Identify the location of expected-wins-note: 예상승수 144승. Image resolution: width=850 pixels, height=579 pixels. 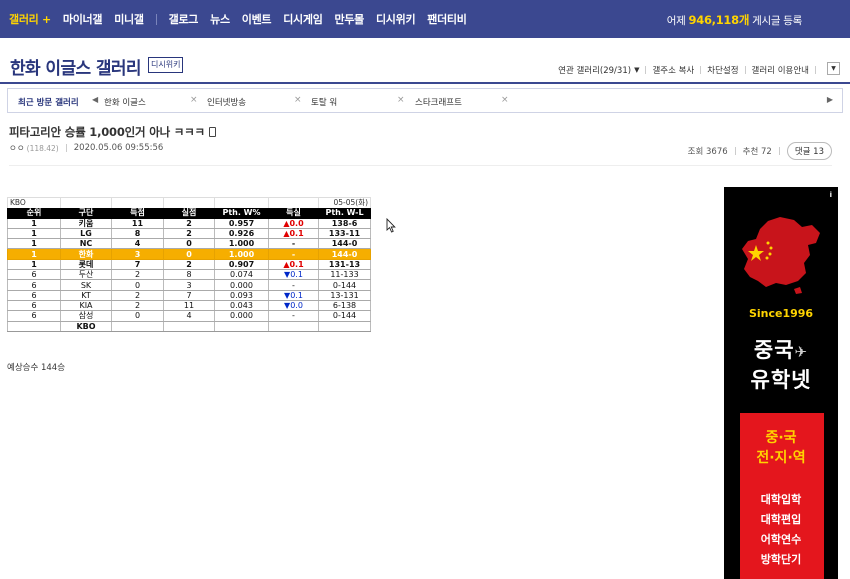
(36, 368).